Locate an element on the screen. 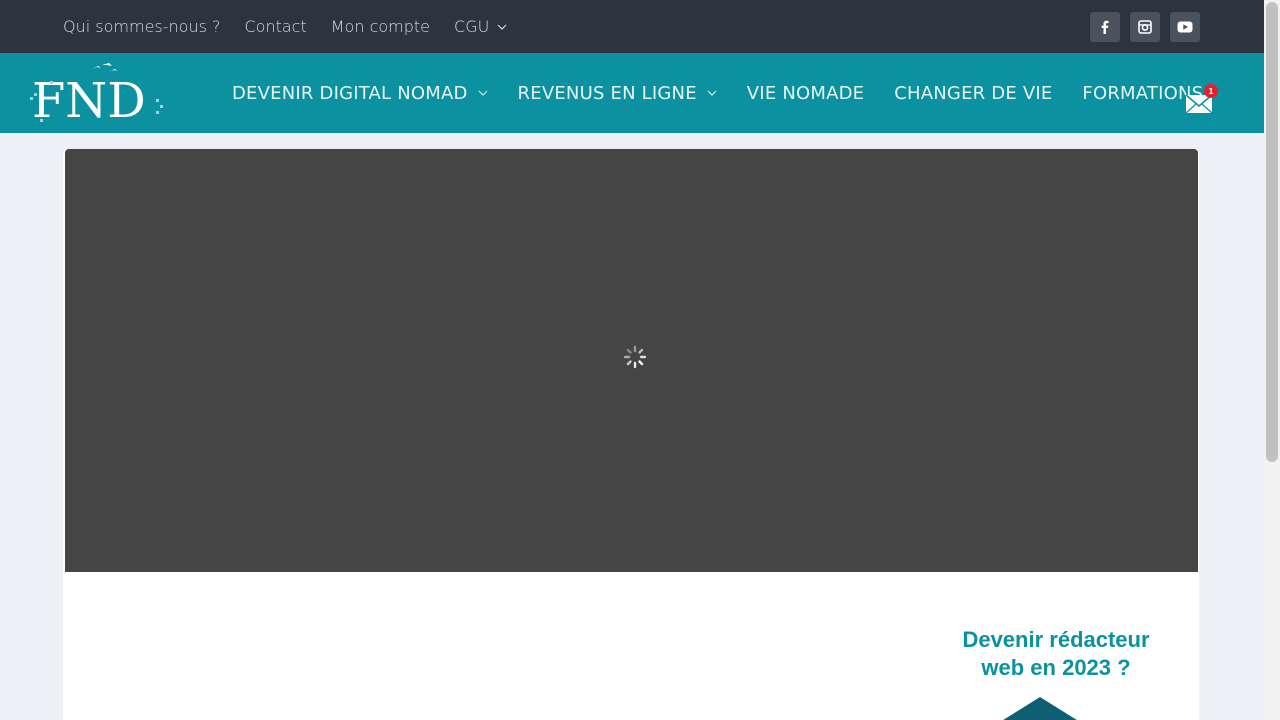 This screenshot has height=720, width=1280. promo-title-line1: Devenir rédacteur is located at coordinates (1056, 639).